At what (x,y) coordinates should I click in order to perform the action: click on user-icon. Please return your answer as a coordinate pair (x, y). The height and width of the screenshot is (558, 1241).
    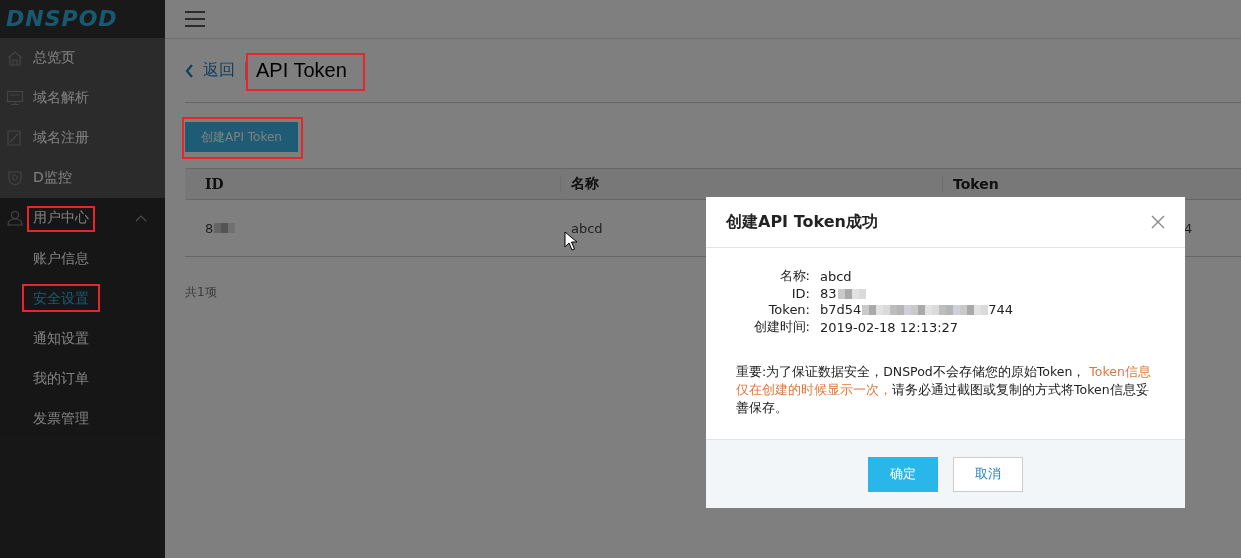
    Looking at the image, I should click on (15, 218).